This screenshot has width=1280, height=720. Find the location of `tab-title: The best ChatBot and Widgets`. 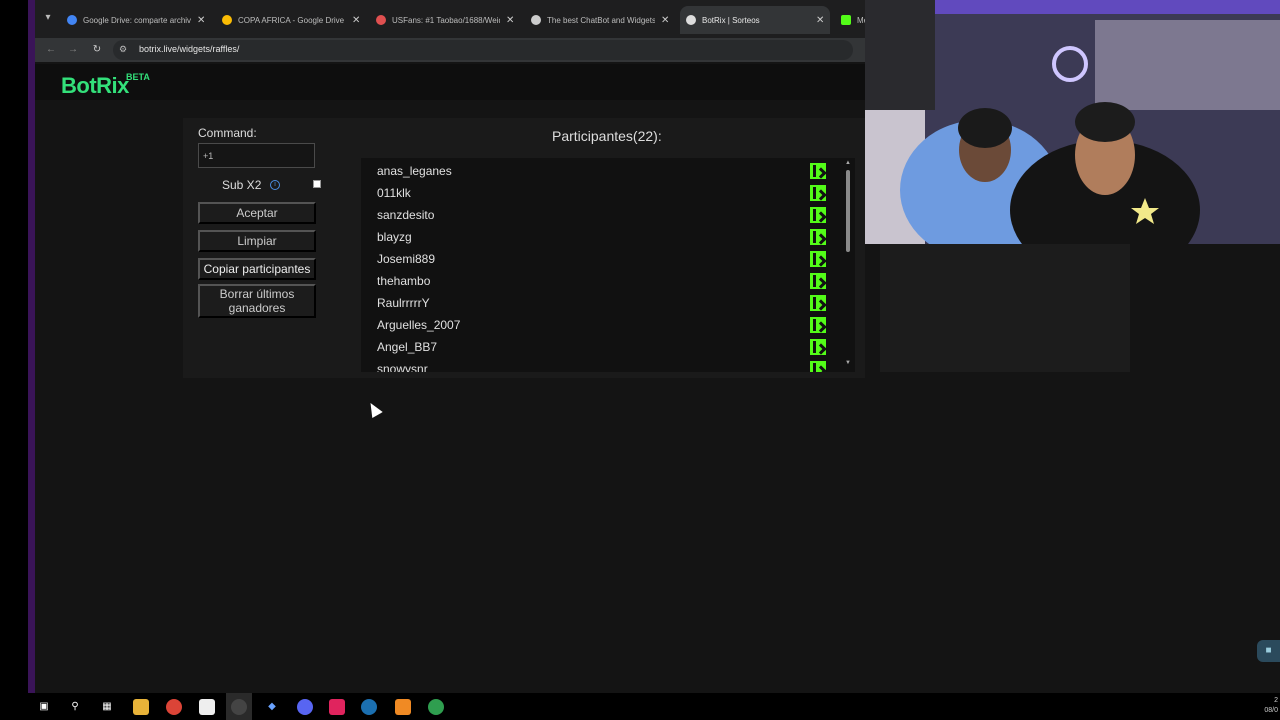

tab-title: The best ChatBot and Widgets is located at coordinates (601, 20).